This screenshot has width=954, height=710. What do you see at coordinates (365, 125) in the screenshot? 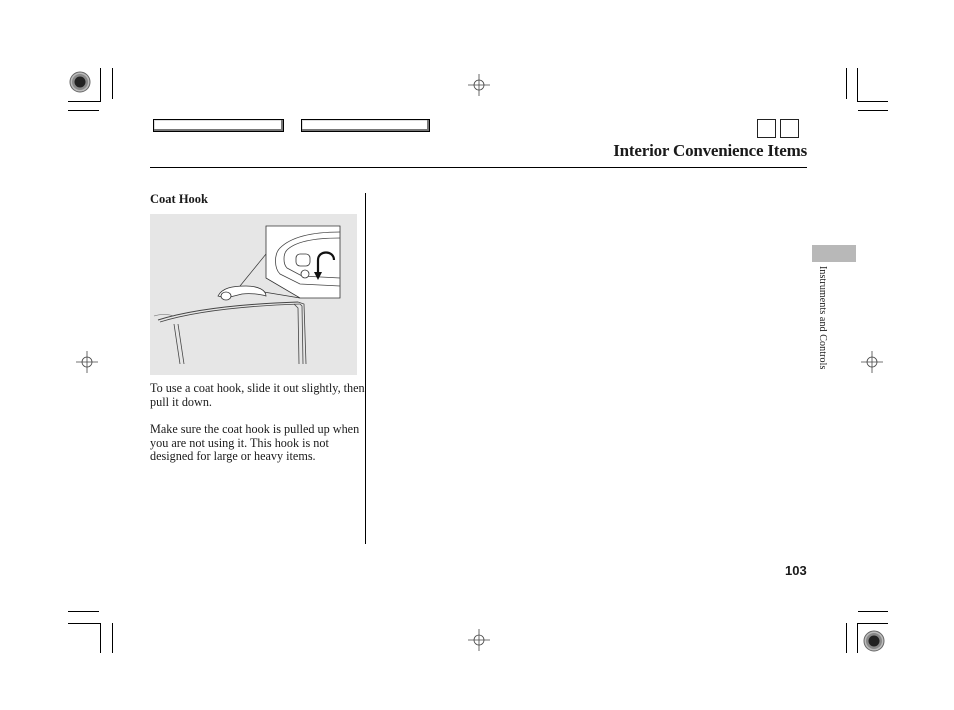
I see `table-of-contents-button` at bounding box center [365, 125].